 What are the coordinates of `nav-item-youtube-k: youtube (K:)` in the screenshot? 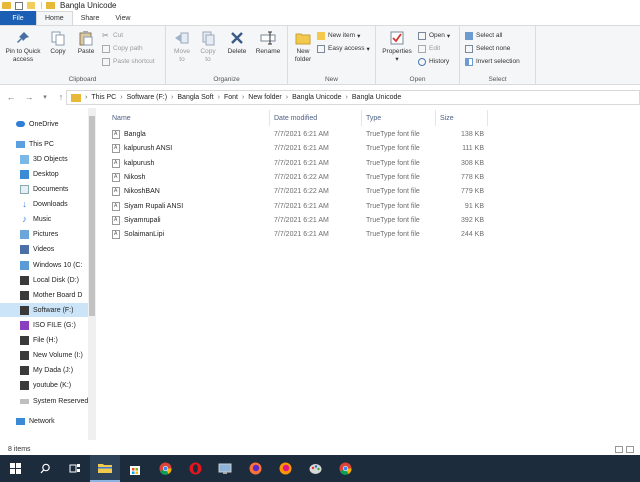 It's located at (58, 385).